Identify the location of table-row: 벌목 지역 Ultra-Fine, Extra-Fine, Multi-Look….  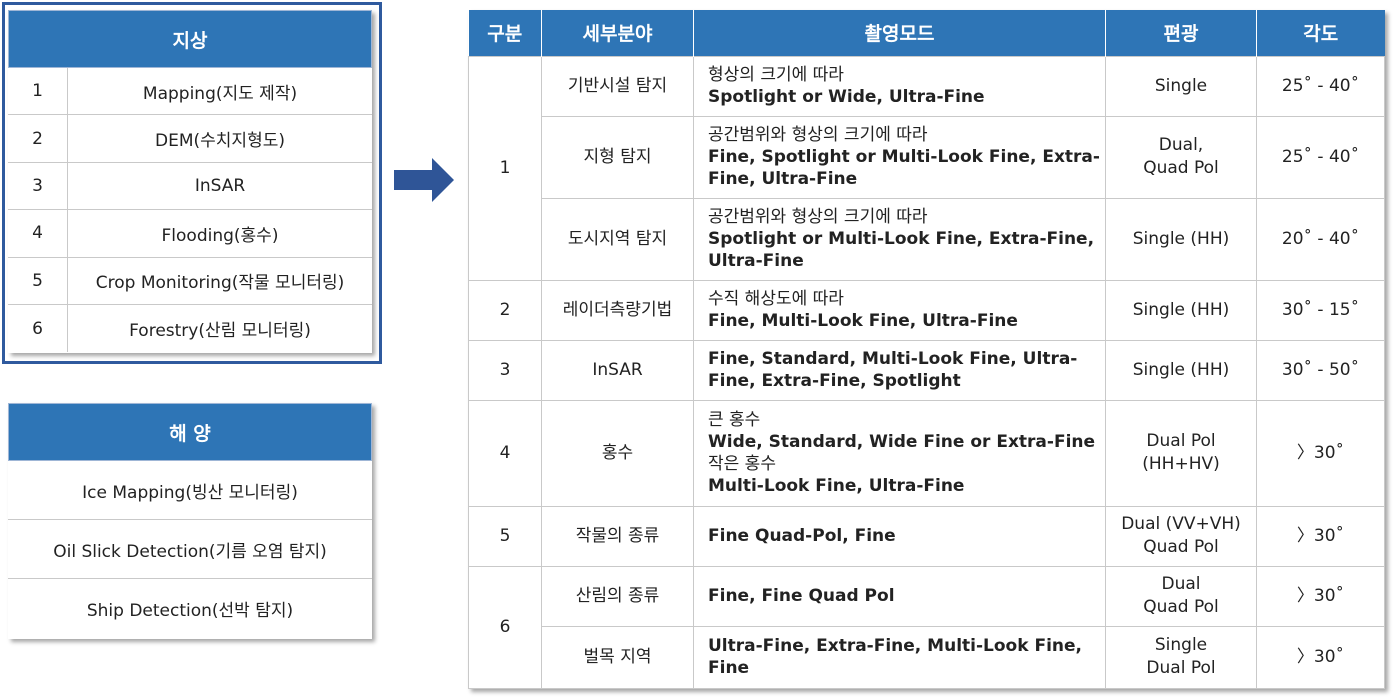
(927, 657).